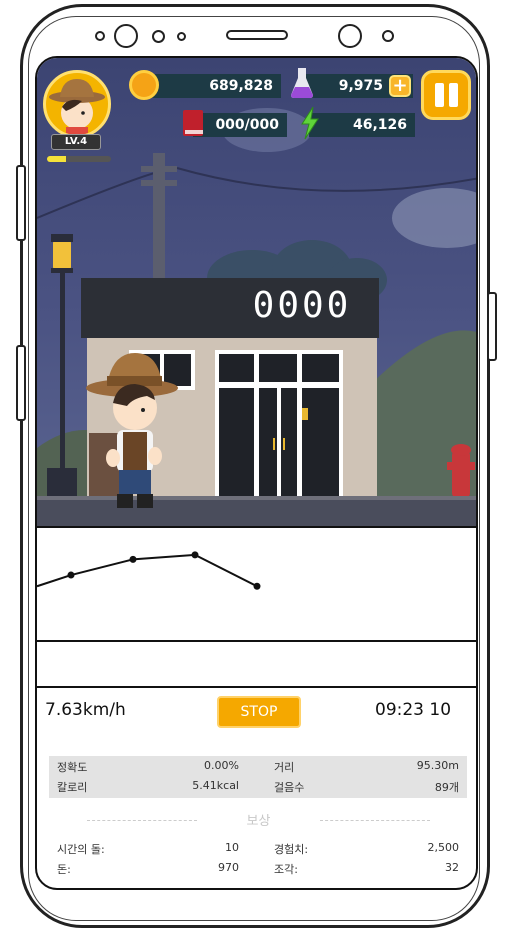  I want to click on scoreboard-display: 0000, so click(302, 305).